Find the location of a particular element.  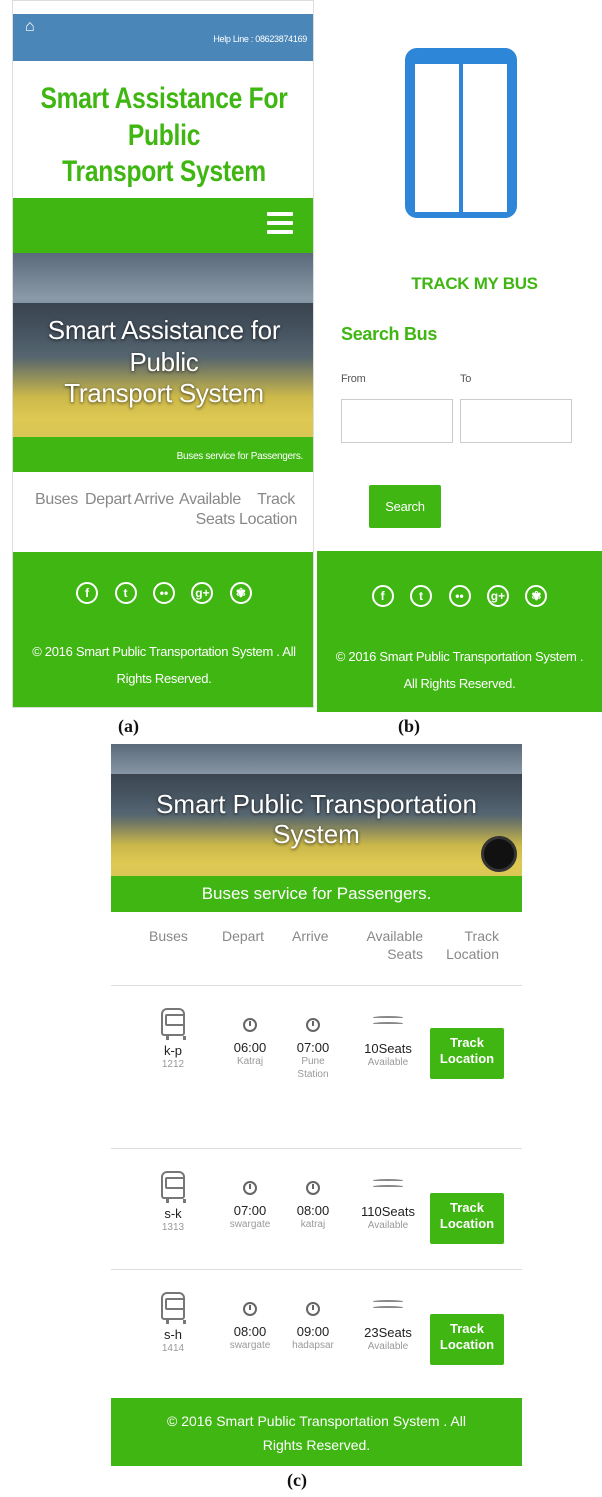

menu-icon is located at coordinates (280, 224).